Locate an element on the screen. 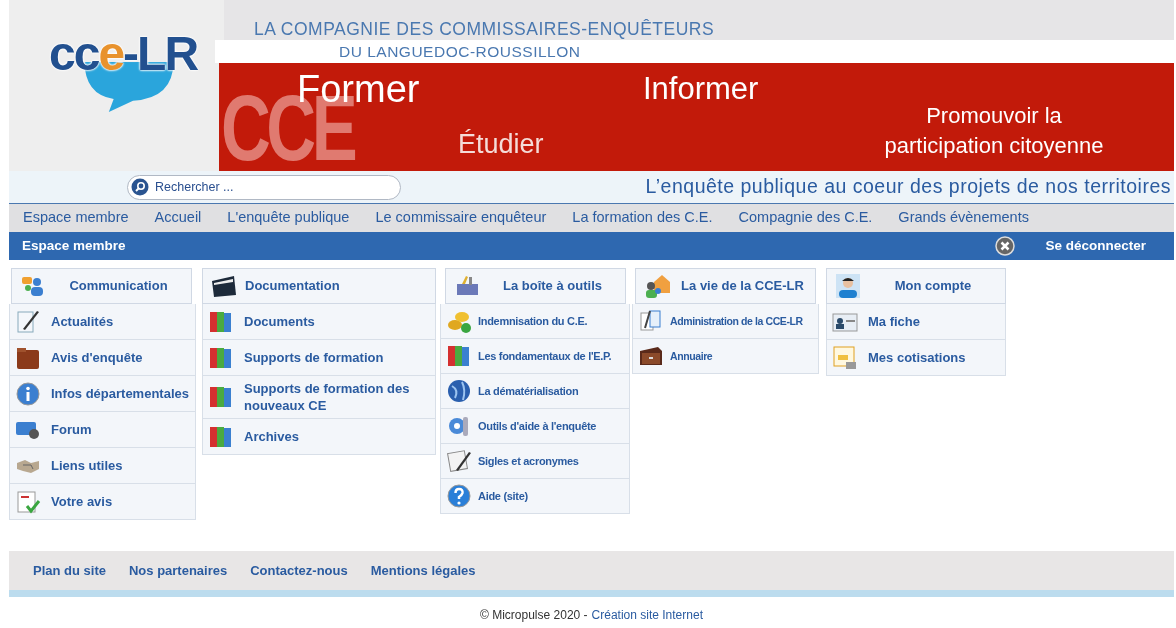 The height and width of the screenshot is (628, 1176). notepad-icon is located at coordinates (459, 461).